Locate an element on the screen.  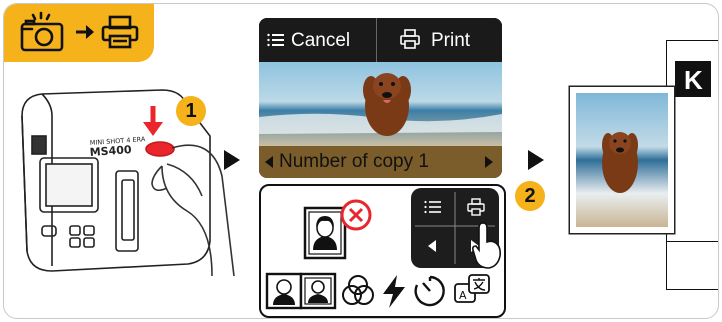
camera-to-print-badge is located at coordinates (79, 33).